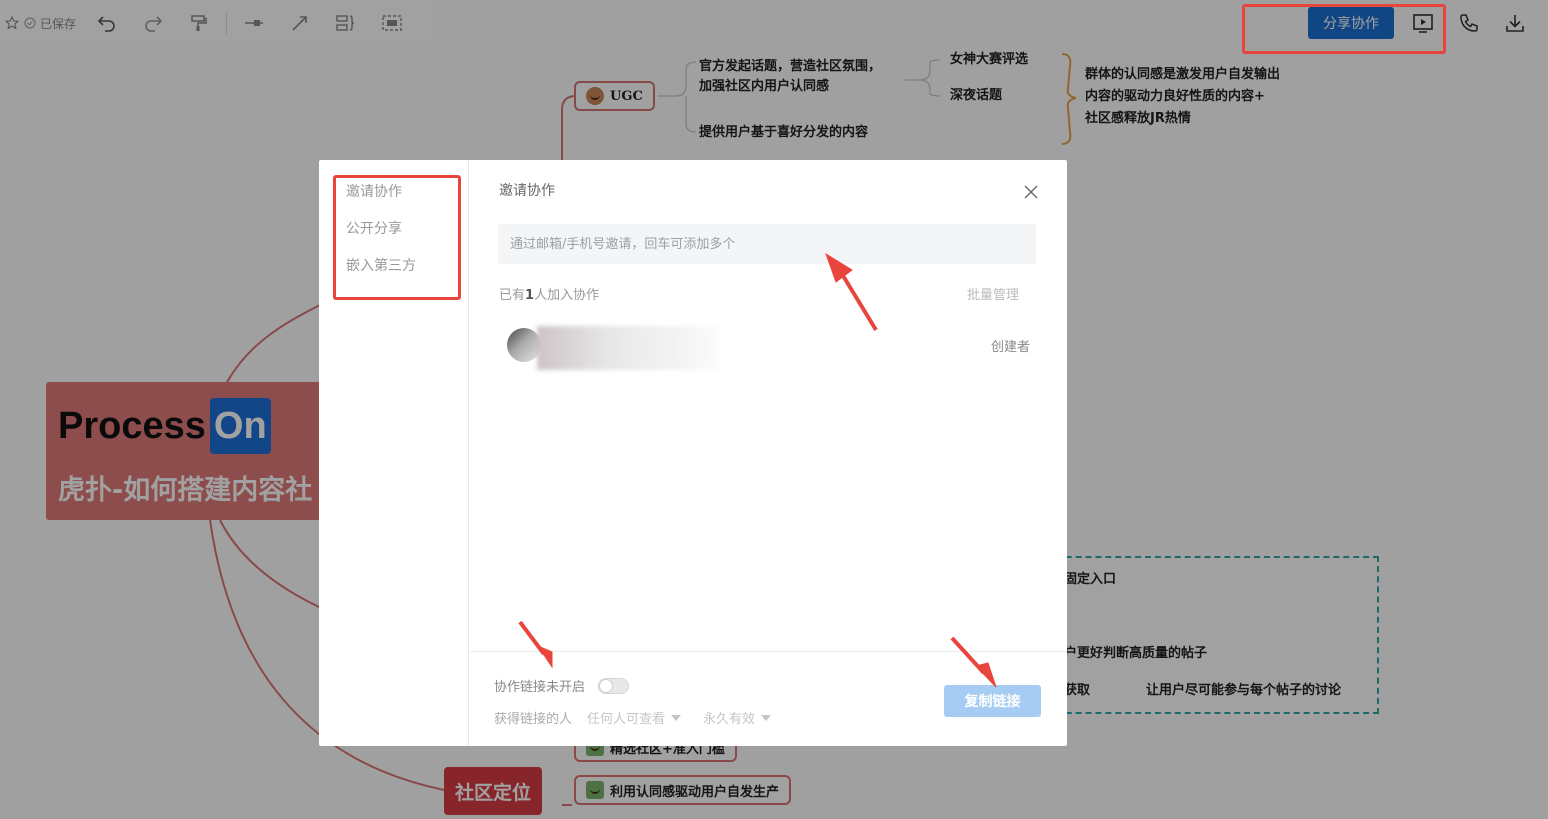 The width and height of the screenshot is (1548, 819). Describe the element at coordinates (613, 686) in the screenshot. I see `link-toggle` at that location.